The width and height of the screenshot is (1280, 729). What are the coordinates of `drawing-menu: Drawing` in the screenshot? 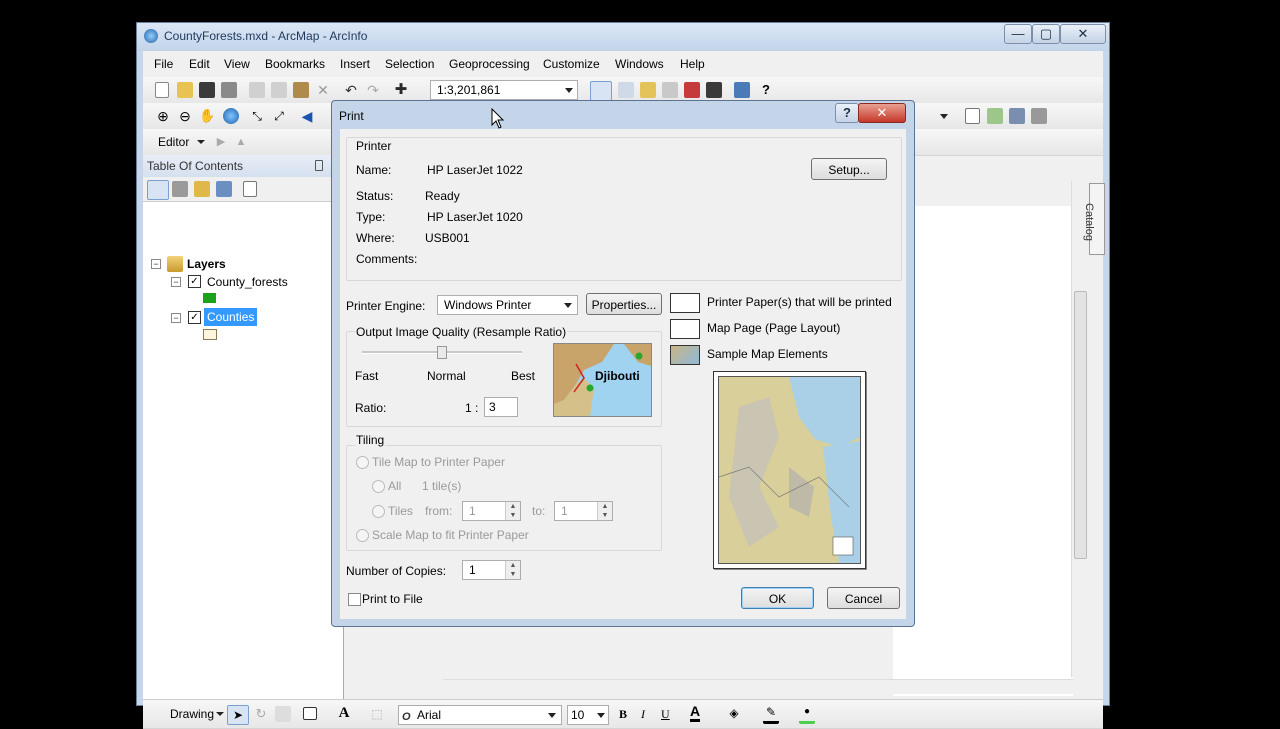 It's located at (192, 714).